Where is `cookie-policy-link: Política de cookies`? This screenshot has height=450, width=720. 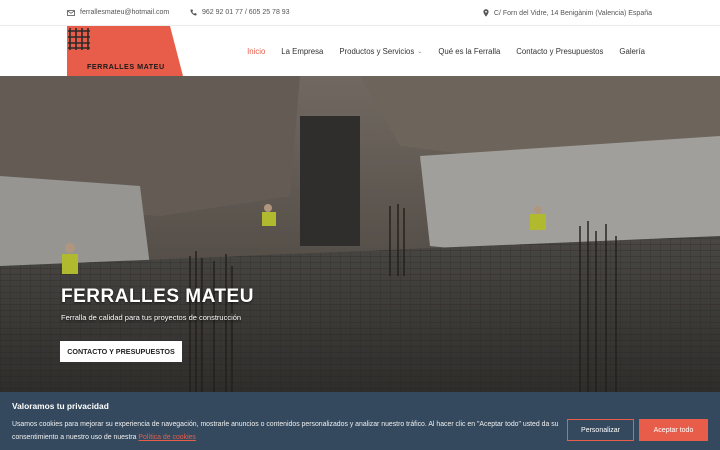 cookie-policy-link: Política de cookies is located at coordinates (166, 437).